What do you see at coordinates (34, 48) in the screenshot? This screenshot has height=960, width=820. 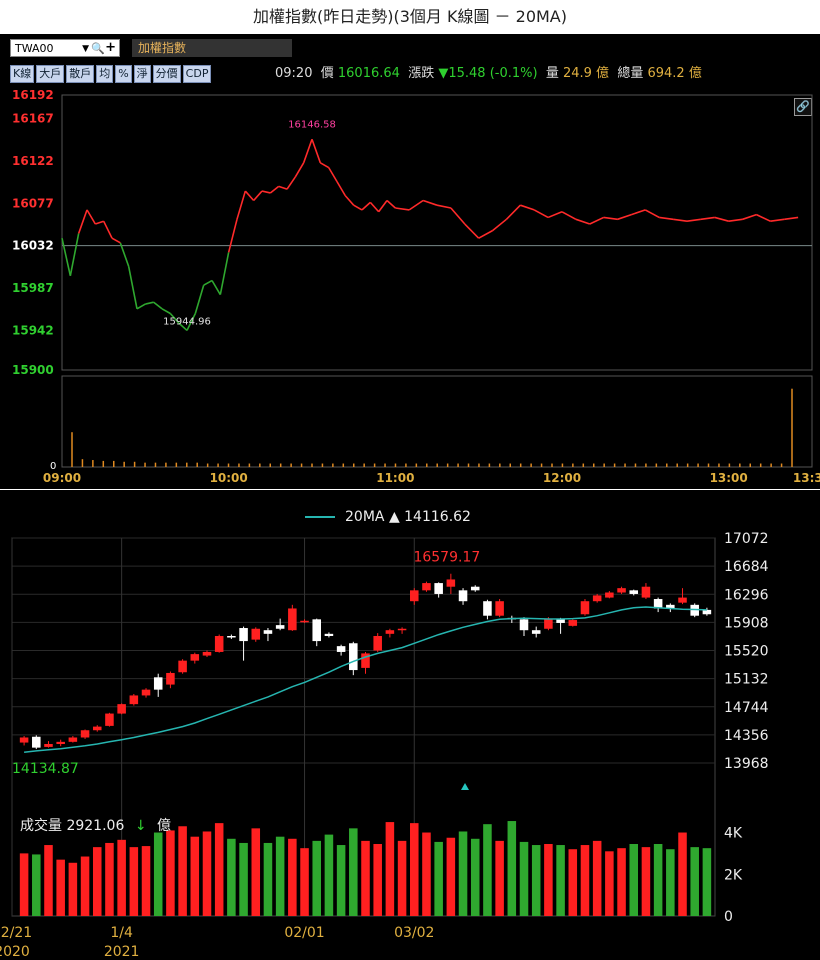 I see `symbol-code: TWA00` at bounding box center [34, 48].